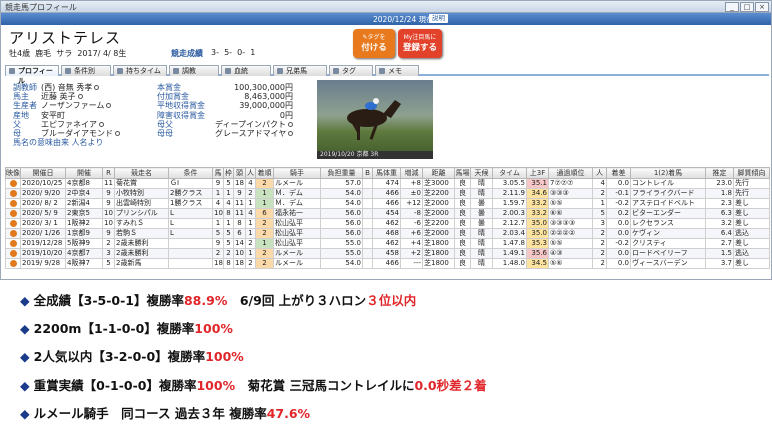  What do you see at coordinates (386, 173) in the screenshot?
I see `column-header: 馬体重` at bounding box center [386, 173].